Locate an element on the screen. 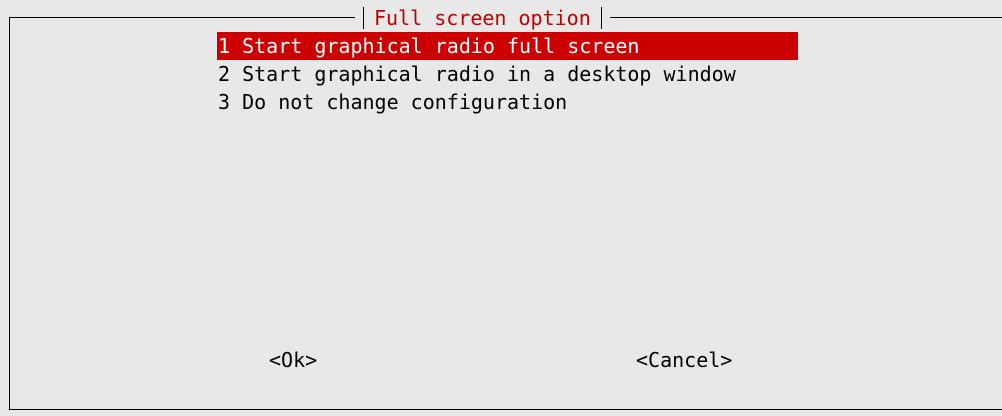  dialog-title: Full screen option is located at coordinates (482, 18).